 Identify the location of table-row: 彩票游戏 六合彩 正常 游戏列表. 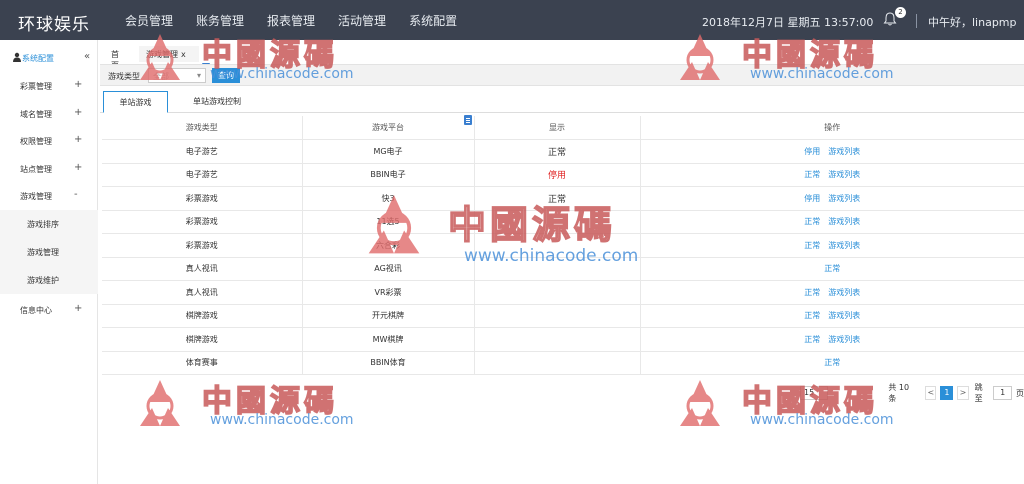
(563, 245).